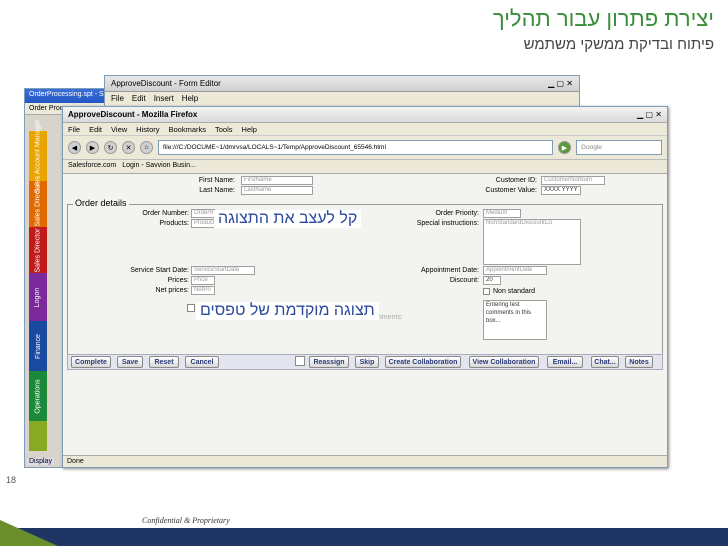 The image size is (728, 546). What do you see at coordinates (365, 461) in the screenshot?
I see `firefox-statusbar: Done` at bounding box center [365, 461].